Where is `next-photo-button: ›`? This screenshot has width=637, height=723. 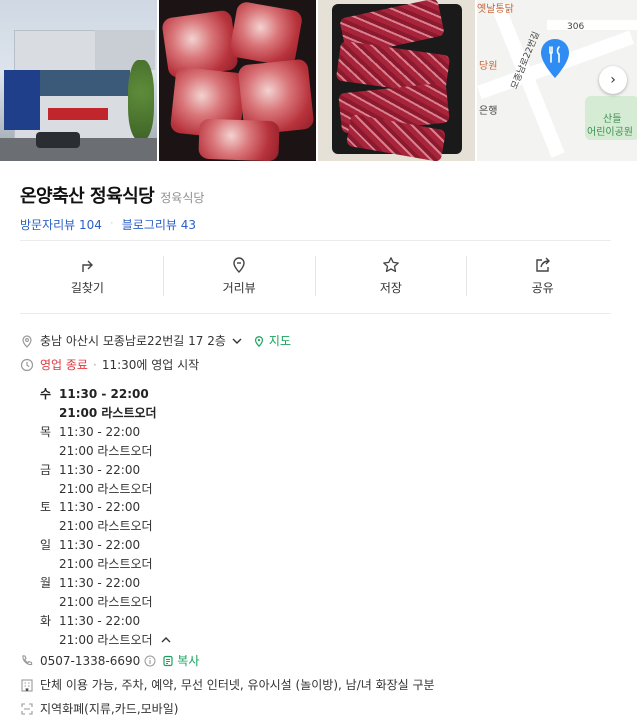 next-photo-button: › is located at coordinates (613, 80).